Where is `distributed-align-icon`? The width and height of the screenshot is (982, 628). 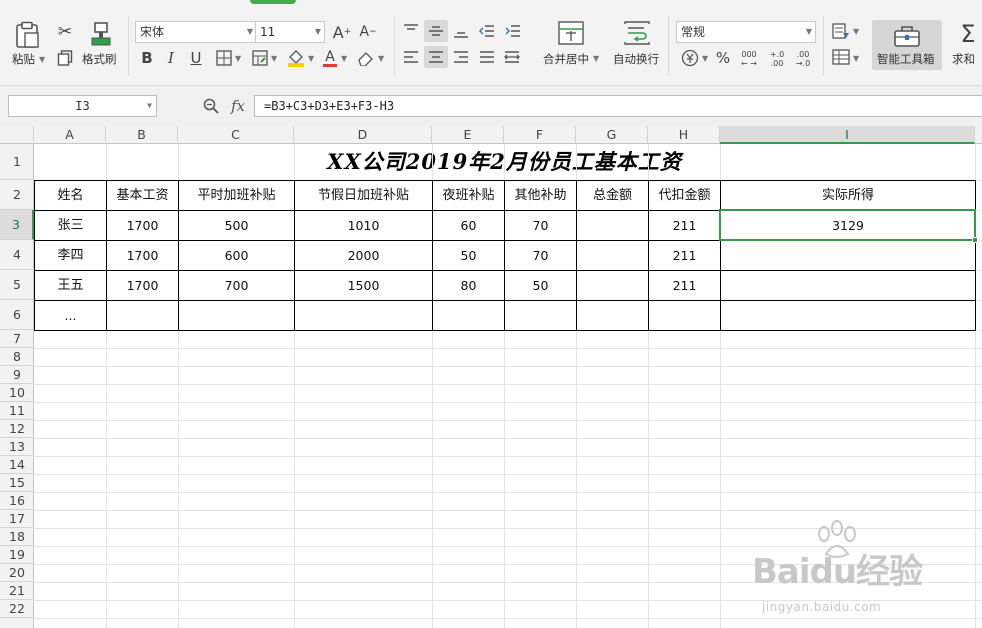 distributed-align-icon is located at coordinates (512, 57).